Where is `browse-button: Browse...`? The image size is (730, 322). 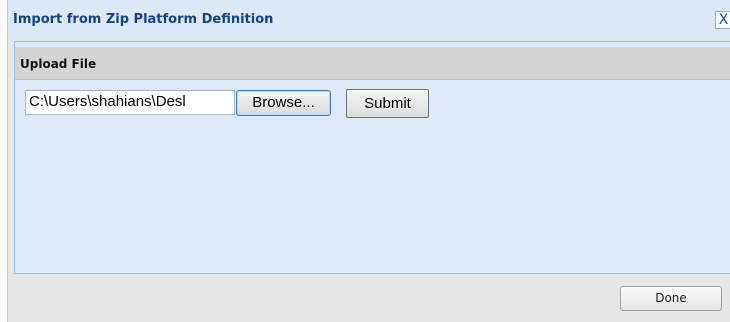
browse-button: Browse... is located at coordinates (283, 103).